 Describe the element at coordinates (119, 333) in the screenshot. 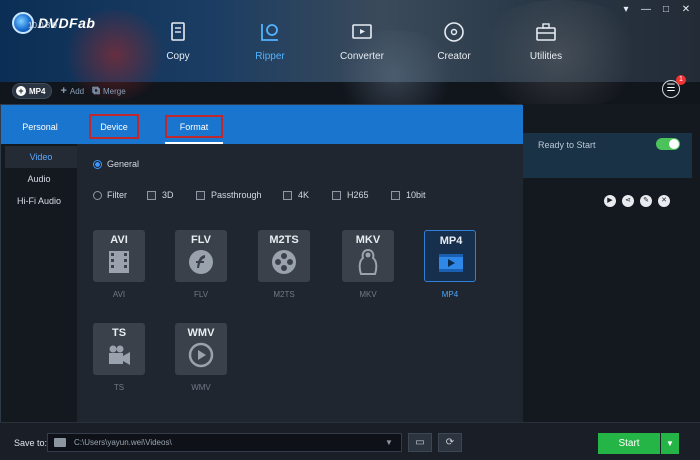

I see `format-title: TS` at that location.